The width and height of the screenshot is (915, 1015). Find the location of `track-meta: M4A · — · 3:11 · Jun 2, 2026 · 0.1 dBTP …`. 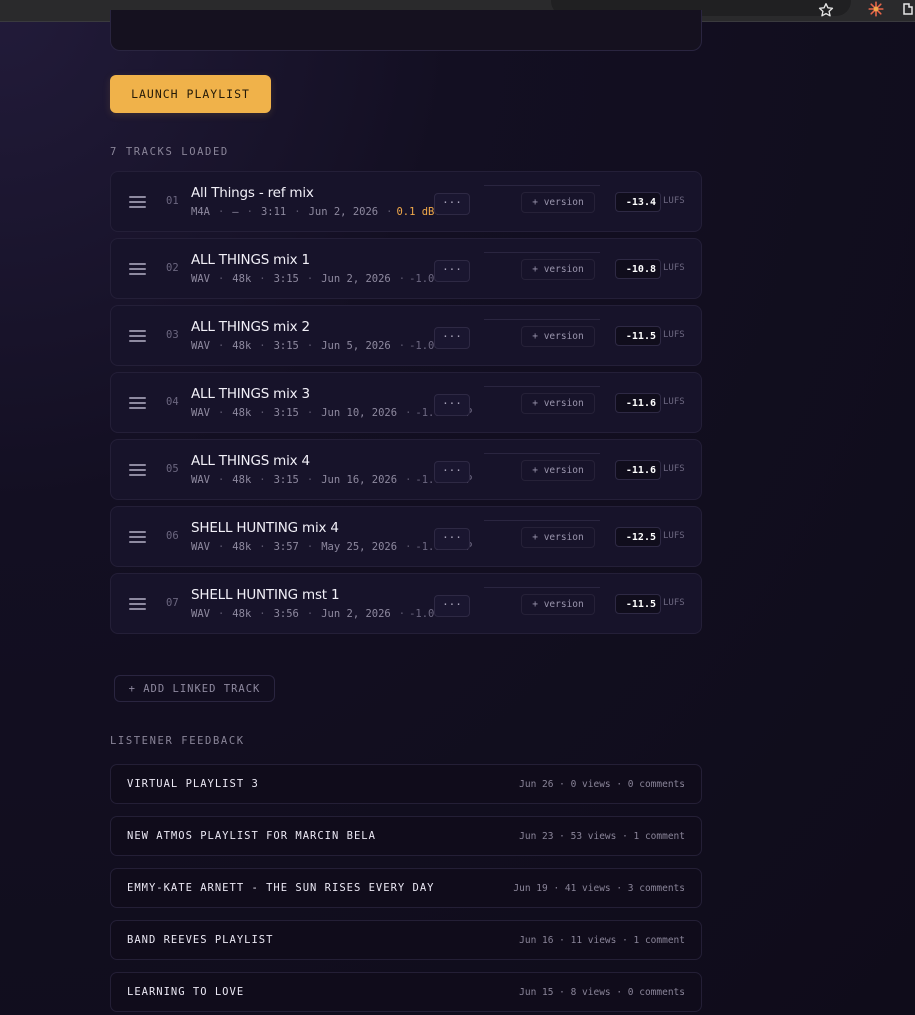

track-meta: M4A · — · 3:11 · Jun 2, 2026 · 0.1 dBTP … is located at coordinates (325, 212).